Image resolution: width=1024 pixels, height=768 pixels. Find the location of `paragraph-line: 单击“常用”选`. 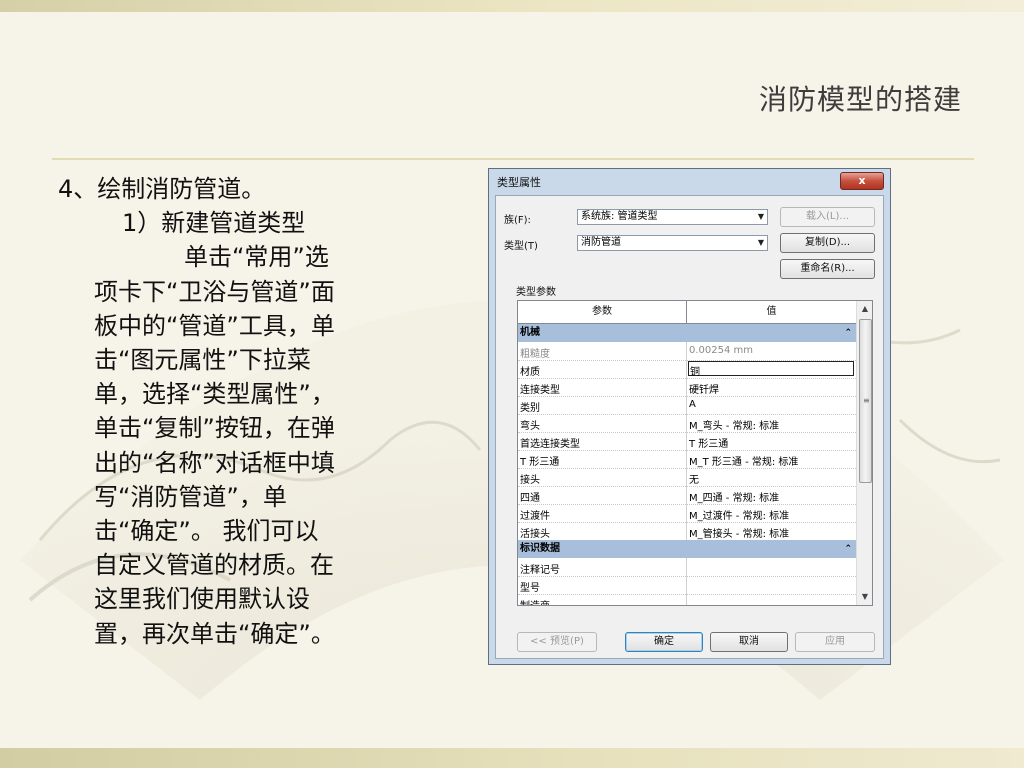

paragraph-line: 单击“常用”选 is located at coordinates (256, 257).